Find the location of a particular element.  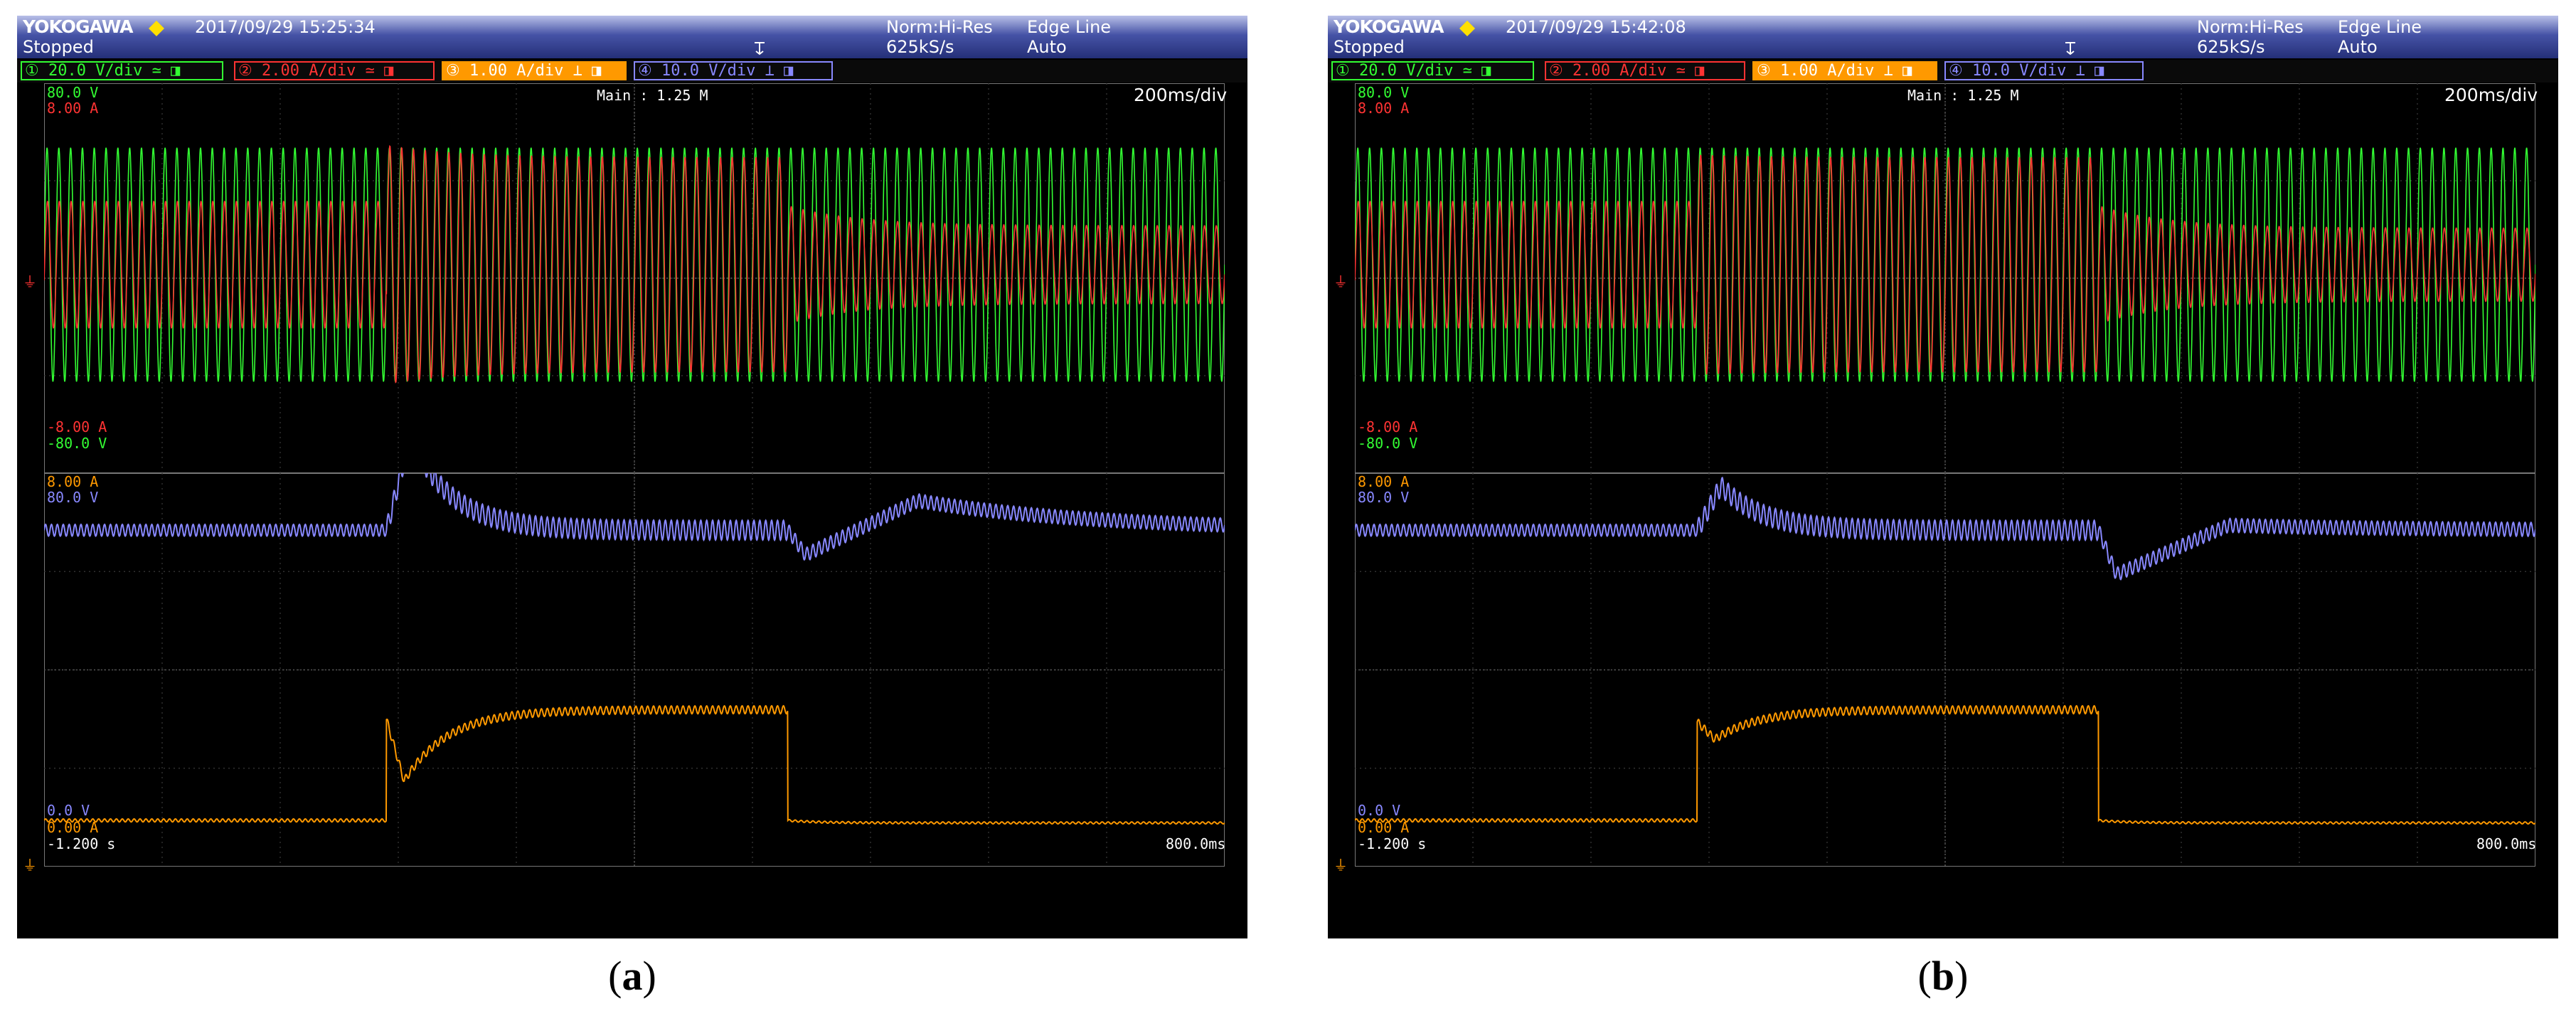

caption-b: (b) is located at coordinates (1943, 976).